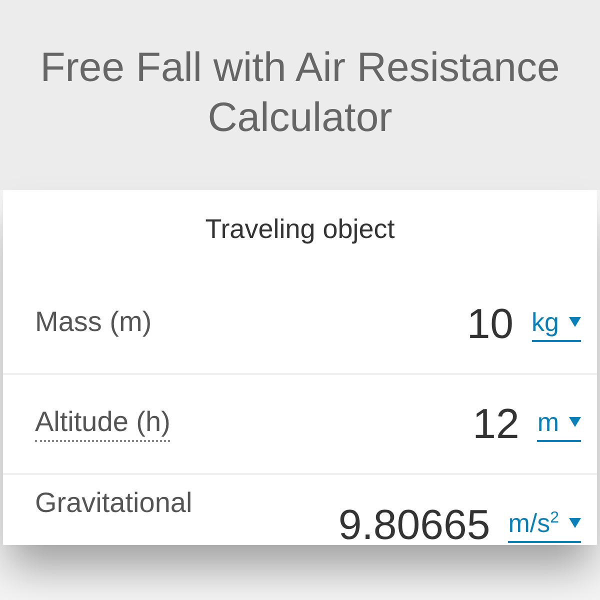 This screenshot has width=600, height=600. What do you see at coordinates (102, 424) in the screenshot?
I see `field-label: Altitude (h)` at bounding box center [102, 424].